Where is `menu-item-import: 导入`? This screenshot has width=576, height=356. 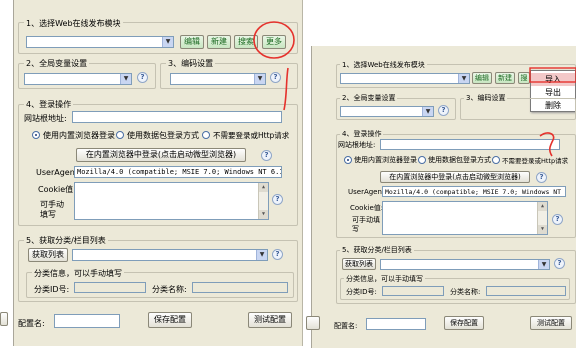
menu-item-import: 导入 is located at coordinates (553, 79).